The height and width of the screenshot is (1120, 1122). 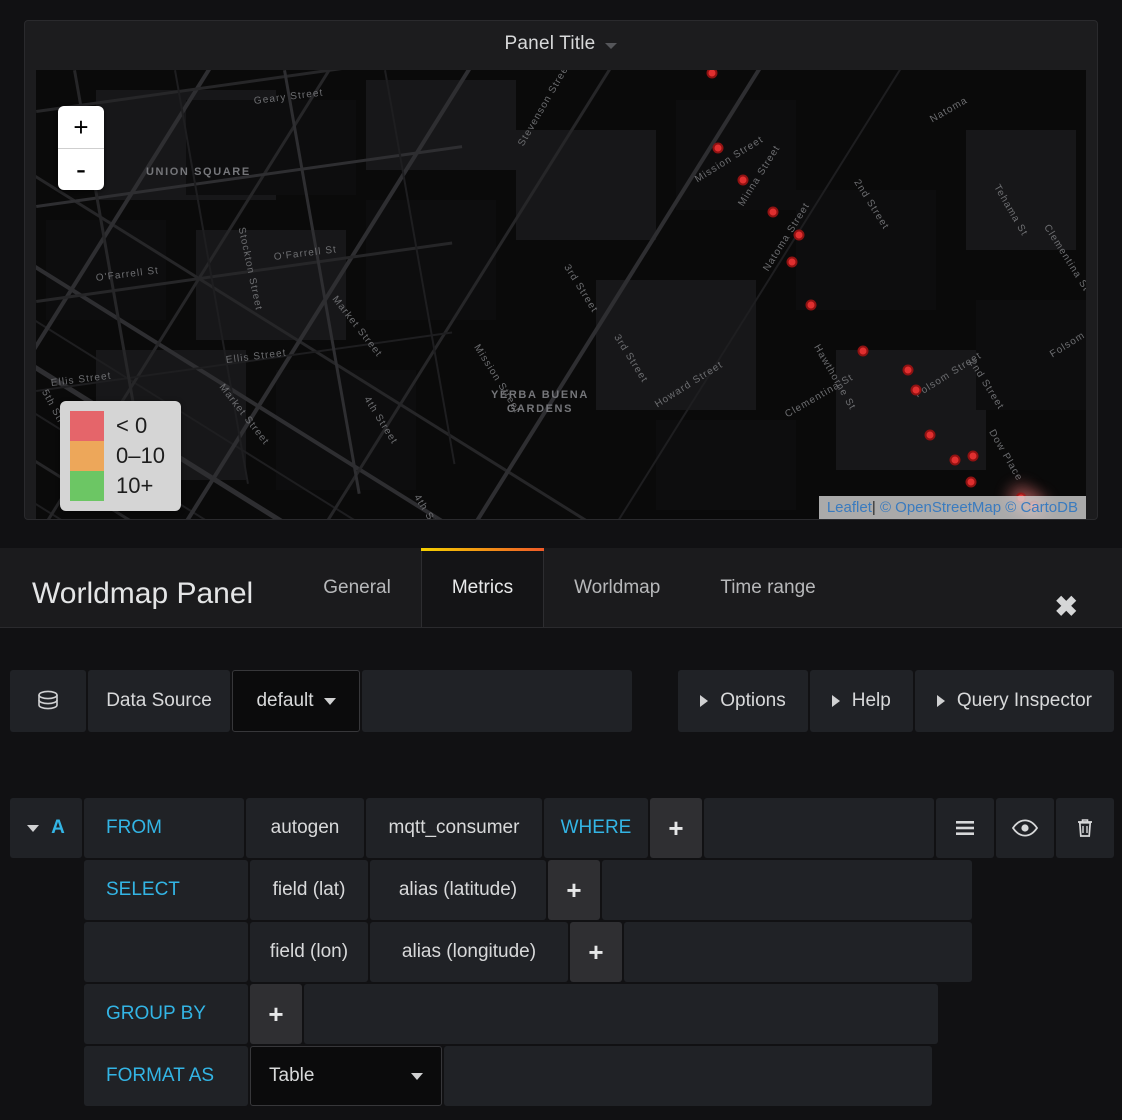 I want to click on measurement-value: mqtt_consumer, so click(x=454, y=828).